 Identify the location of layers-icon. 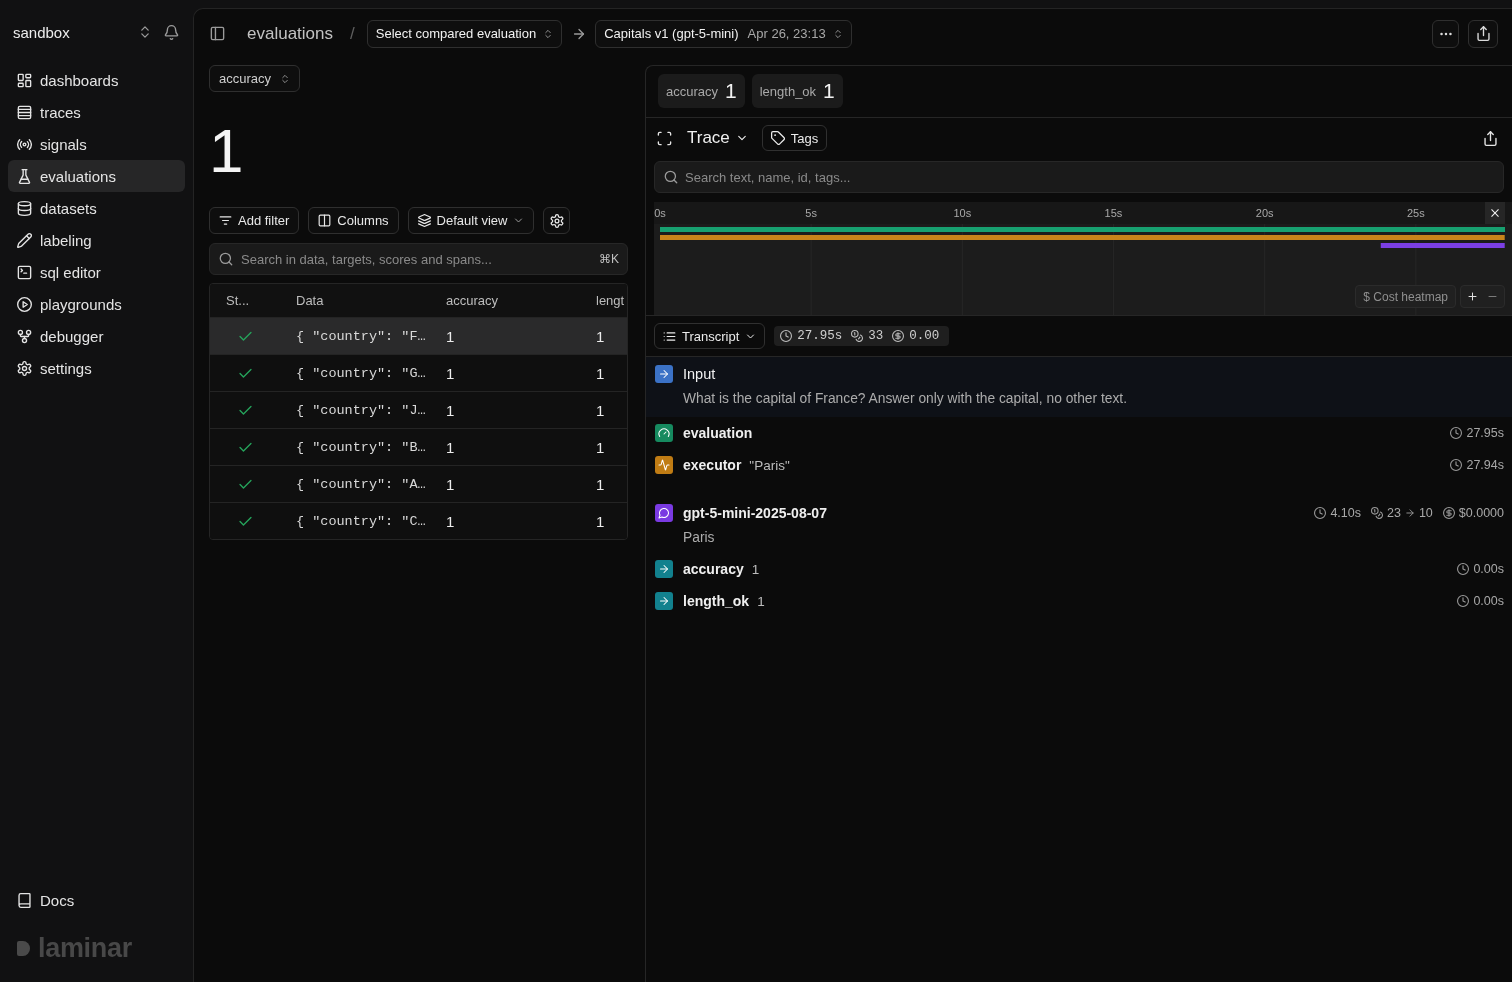
(424, 220).